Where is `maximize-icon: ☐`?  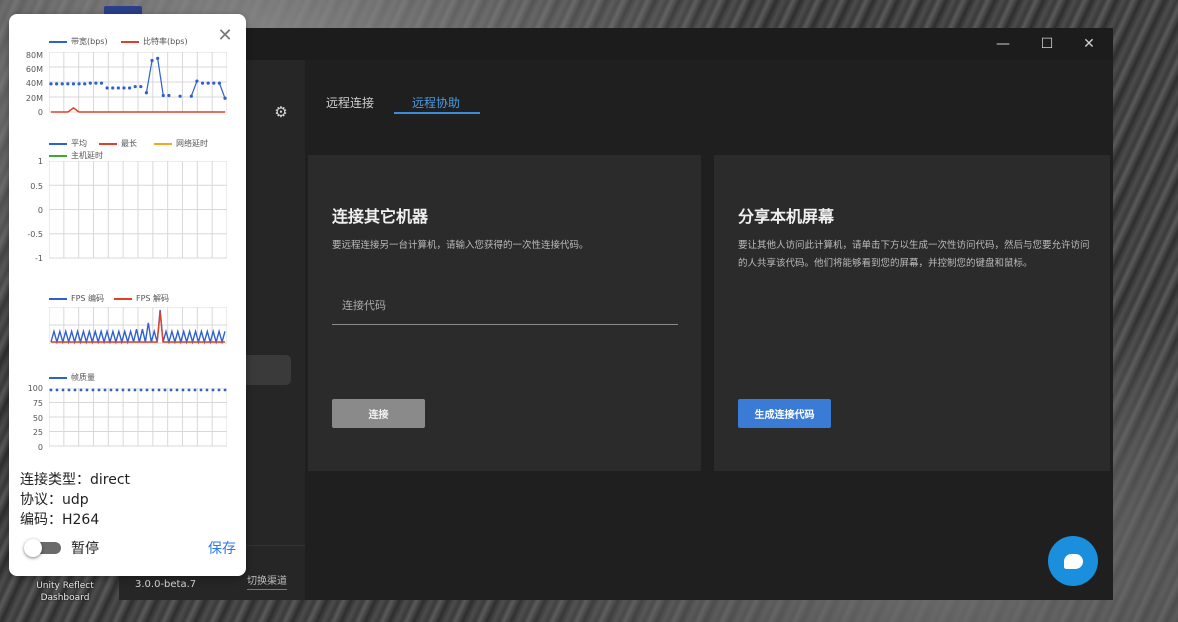 maximize-icon: ☐ is located at coordinates (1047, 44).